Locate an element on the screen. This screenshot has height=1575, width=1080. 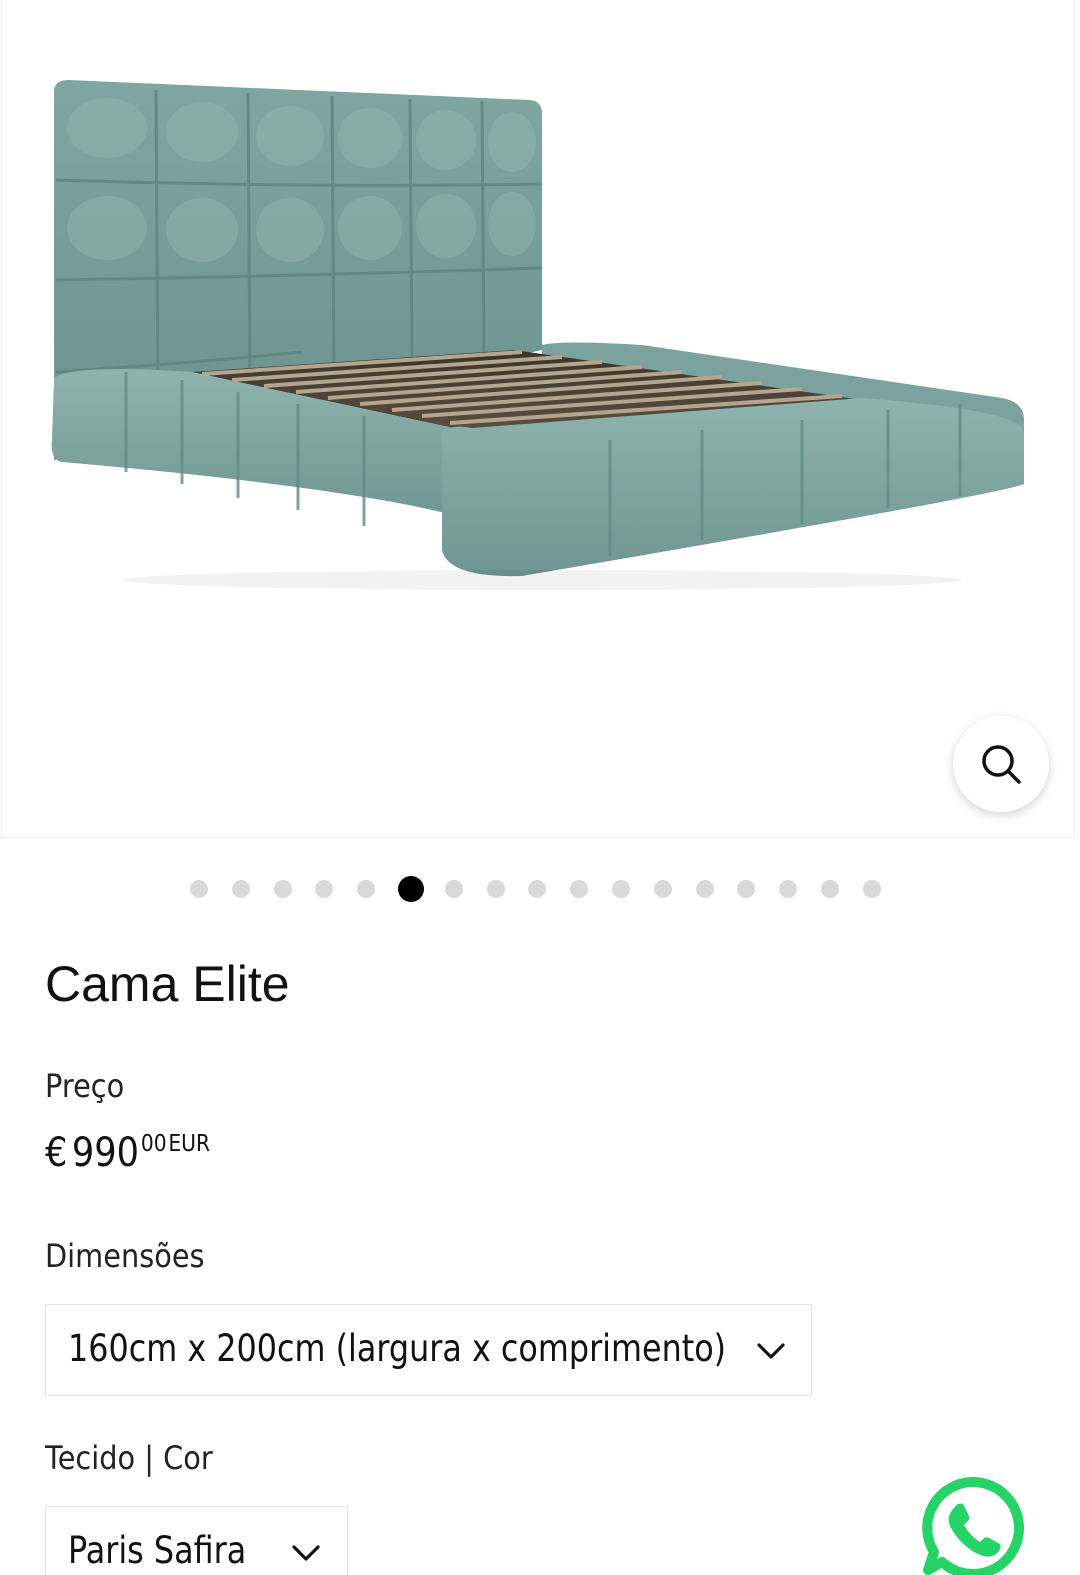
fabric-selected: Paris Safira is located at coordinates (157, 1550).